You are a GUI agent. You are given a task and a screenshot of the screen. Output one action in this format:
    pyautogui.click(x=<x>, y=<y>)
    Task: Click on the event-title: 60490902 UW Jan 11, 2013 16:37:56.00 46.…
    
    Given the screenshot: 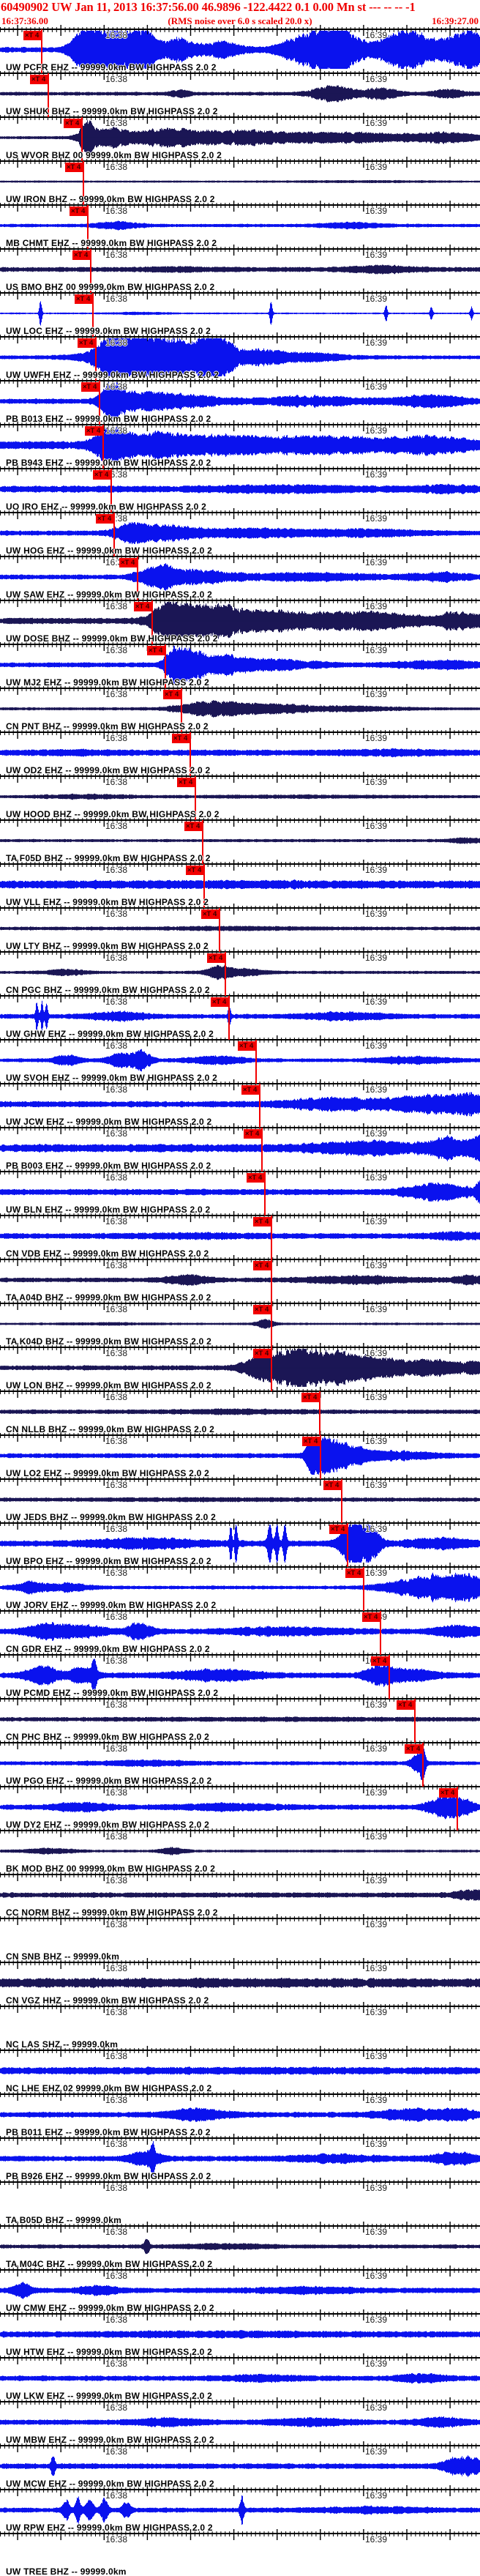 What is the action you would take?
    pyautogui.click(x=208, y=7)
    